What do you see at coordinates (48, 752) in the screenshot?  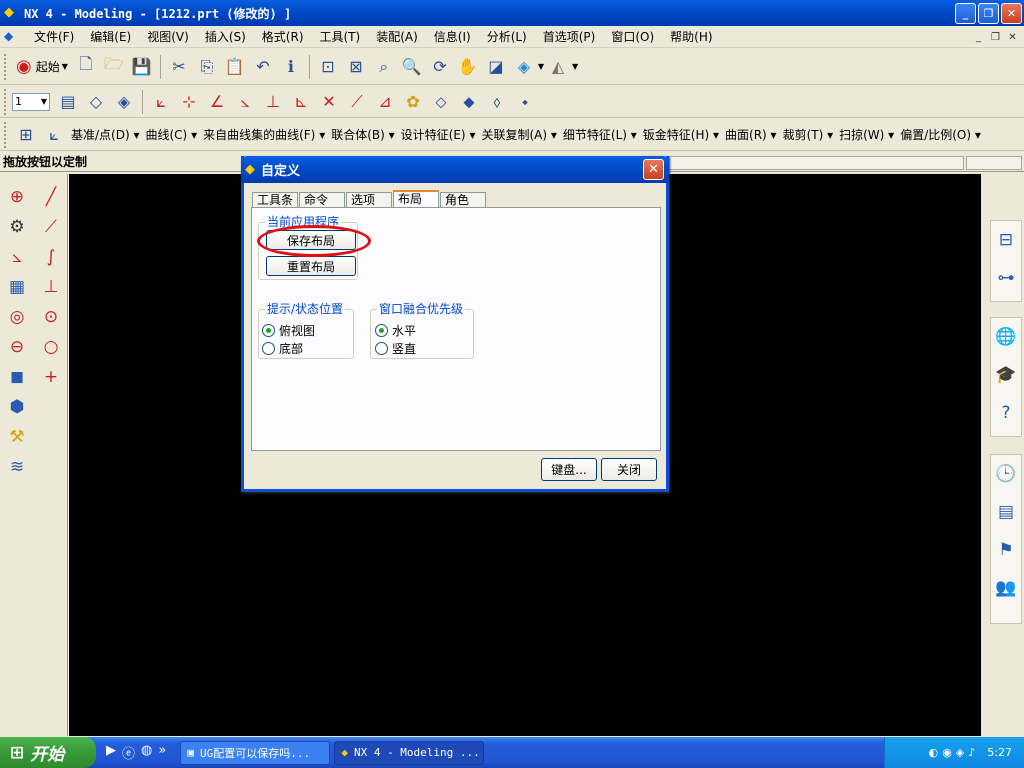 I see `start-button: ⊞ 开始` at bounding box center [48, 752].